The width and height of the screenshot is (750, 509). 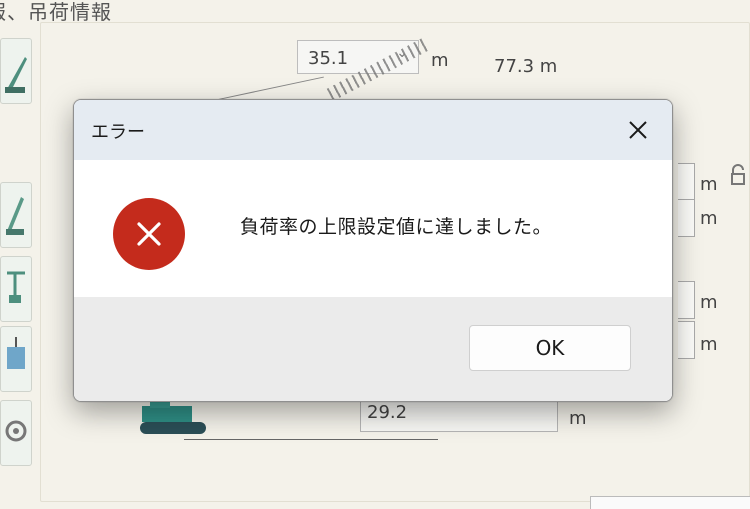 I want to click on boom-tool-icon, so click(x=16, y=215).